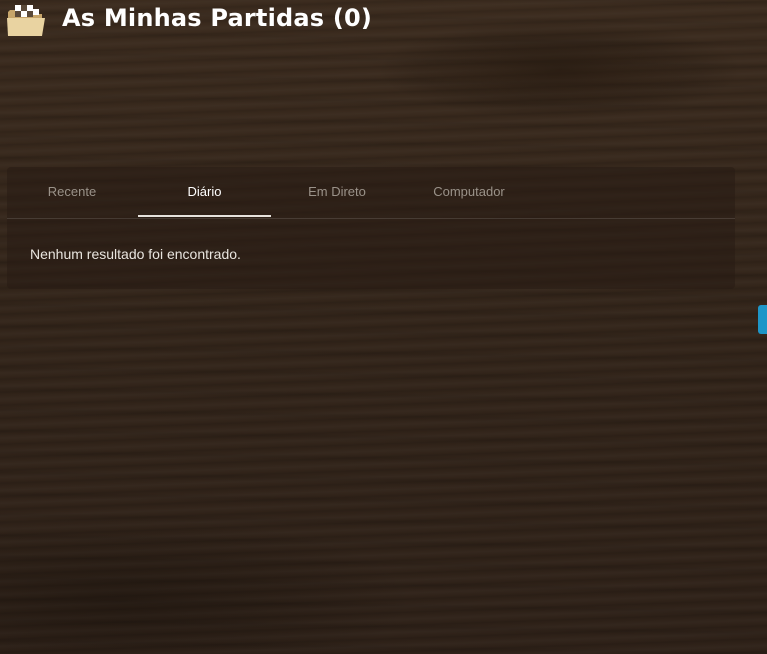  I want to click on tab-label: Recente, so click(72, 191).